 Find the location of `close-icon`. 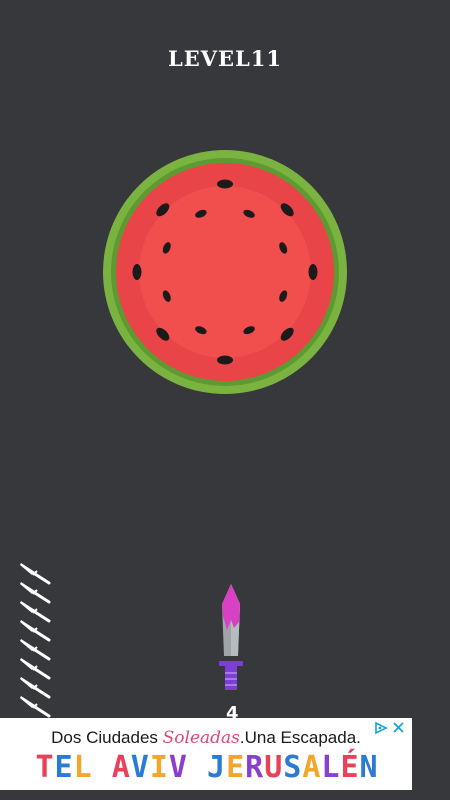

close-icon is located at coordinates (398, 727).